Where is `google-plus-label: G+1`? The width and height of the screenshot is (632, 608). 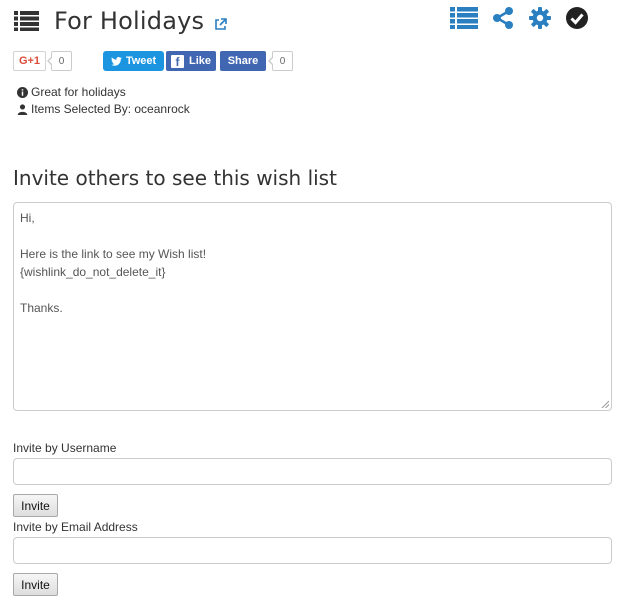 google-plus-label: G+1 is located at coordinates (29, 61).